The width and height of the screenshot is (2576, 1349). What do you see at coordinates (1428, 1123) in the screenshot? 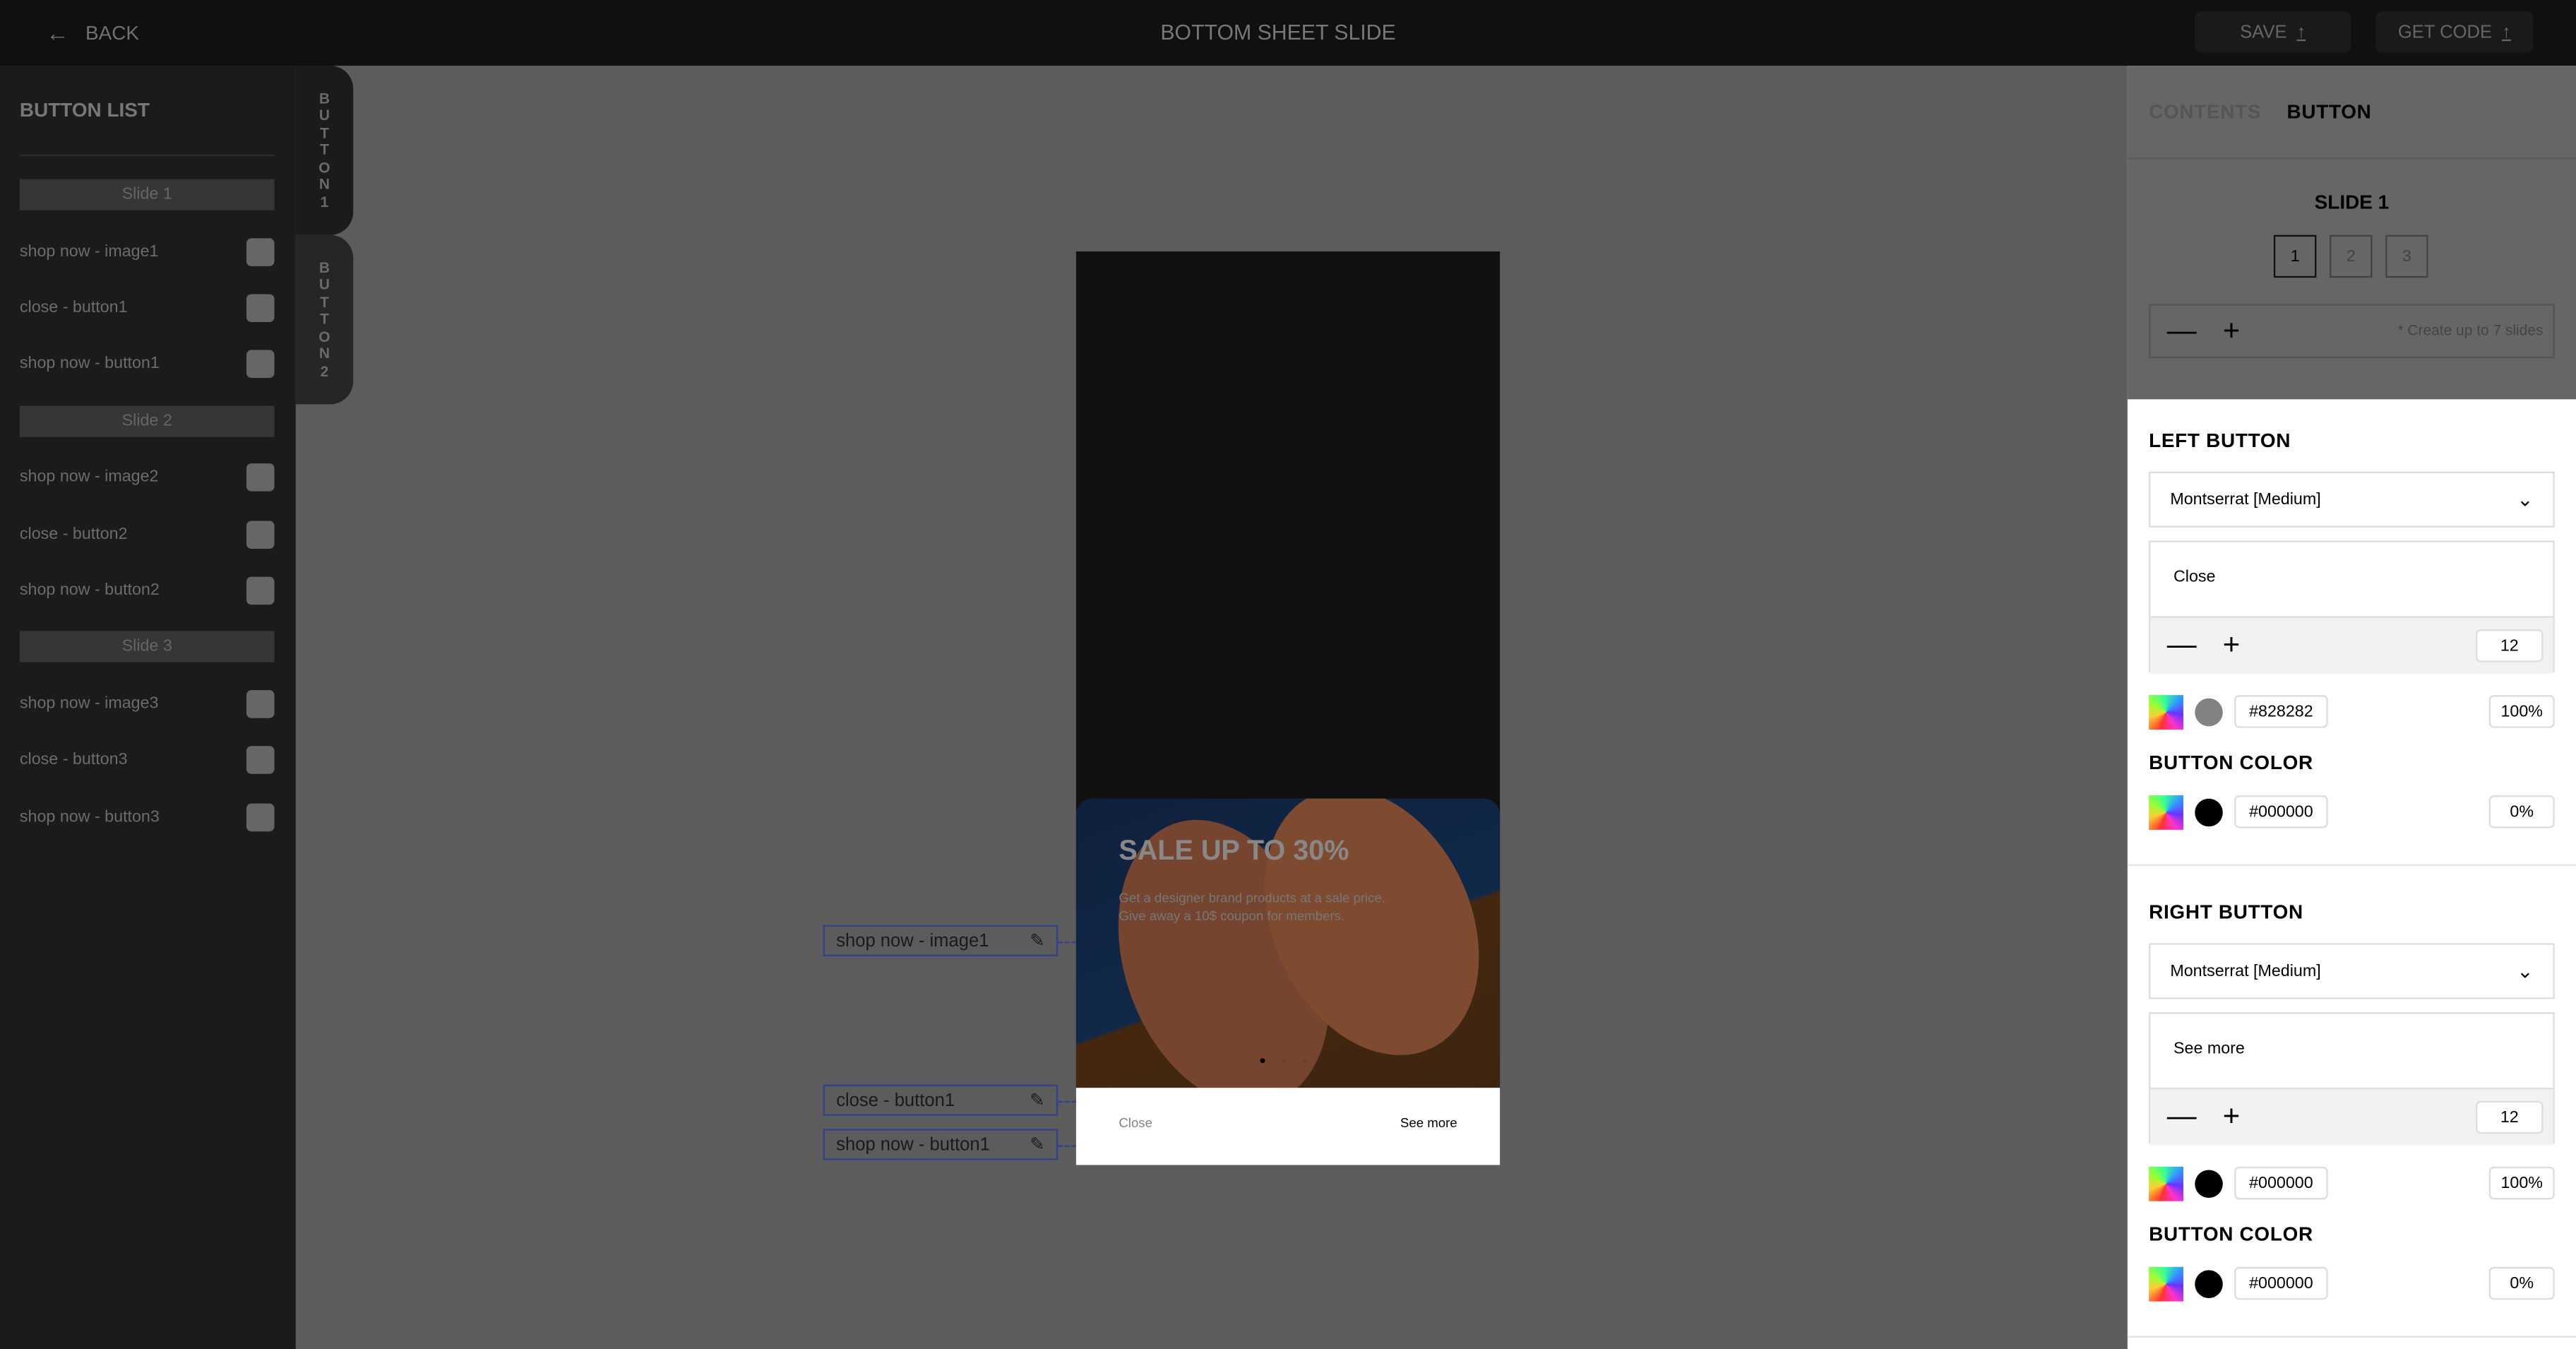
I see `preview-see-more-button: See more` at bounding box center [1428, 1123].